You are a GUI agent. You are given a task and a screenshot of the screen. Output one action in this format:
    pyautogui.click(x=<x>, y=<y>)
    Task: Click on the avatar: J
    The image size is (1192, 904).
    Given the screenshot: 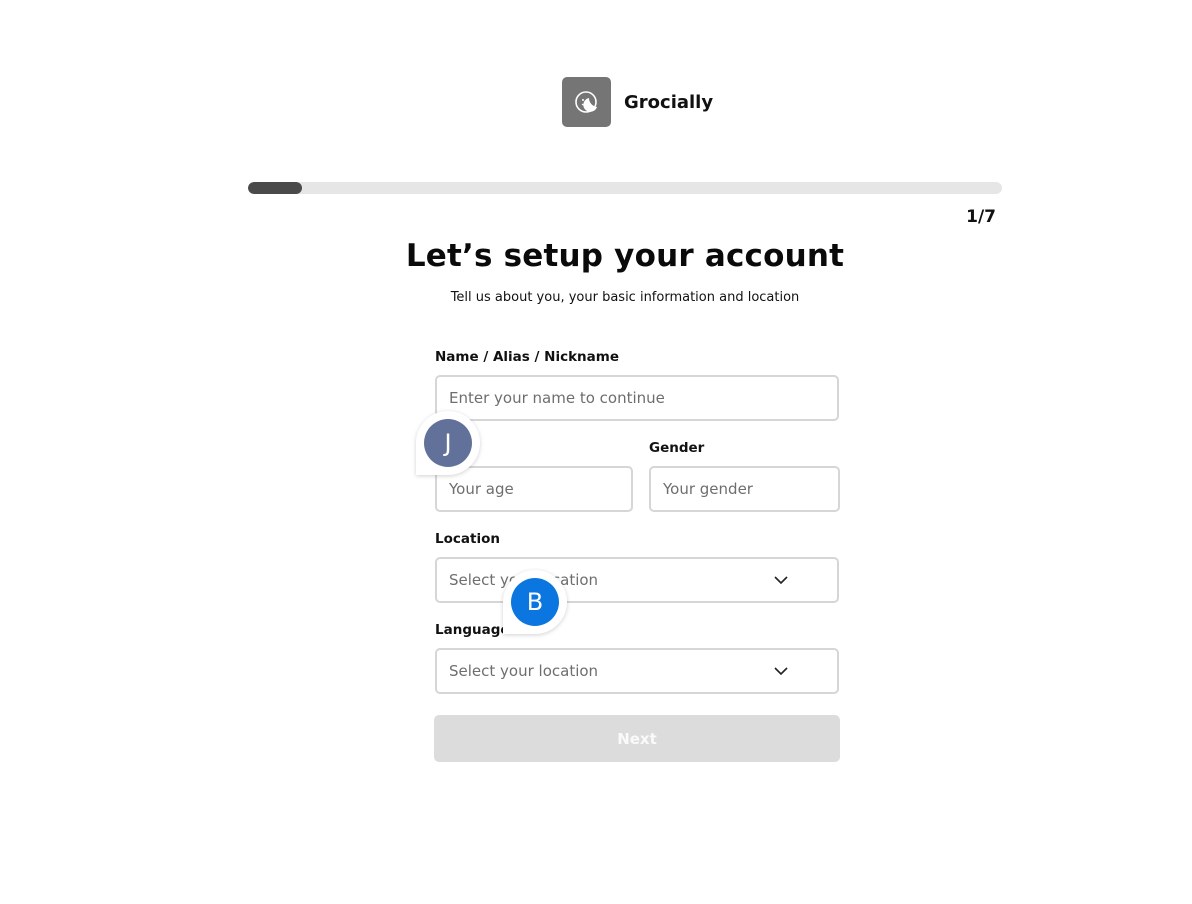 What is the action you would take?
    pyautogui.click(x=448, y=443)
    